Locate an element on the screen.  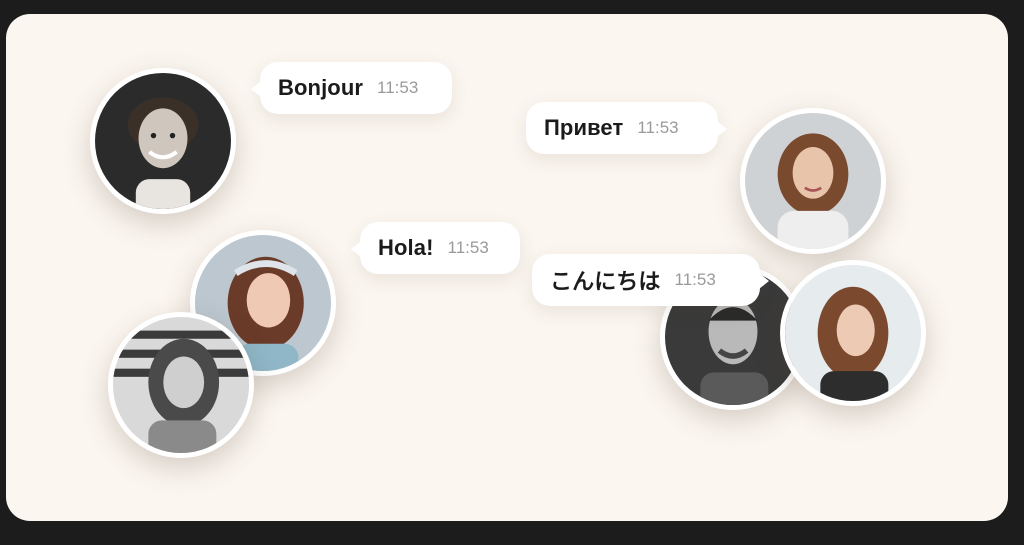
message-bubble-hola: Hola! 11:53 is located at coordinates (435, 248).